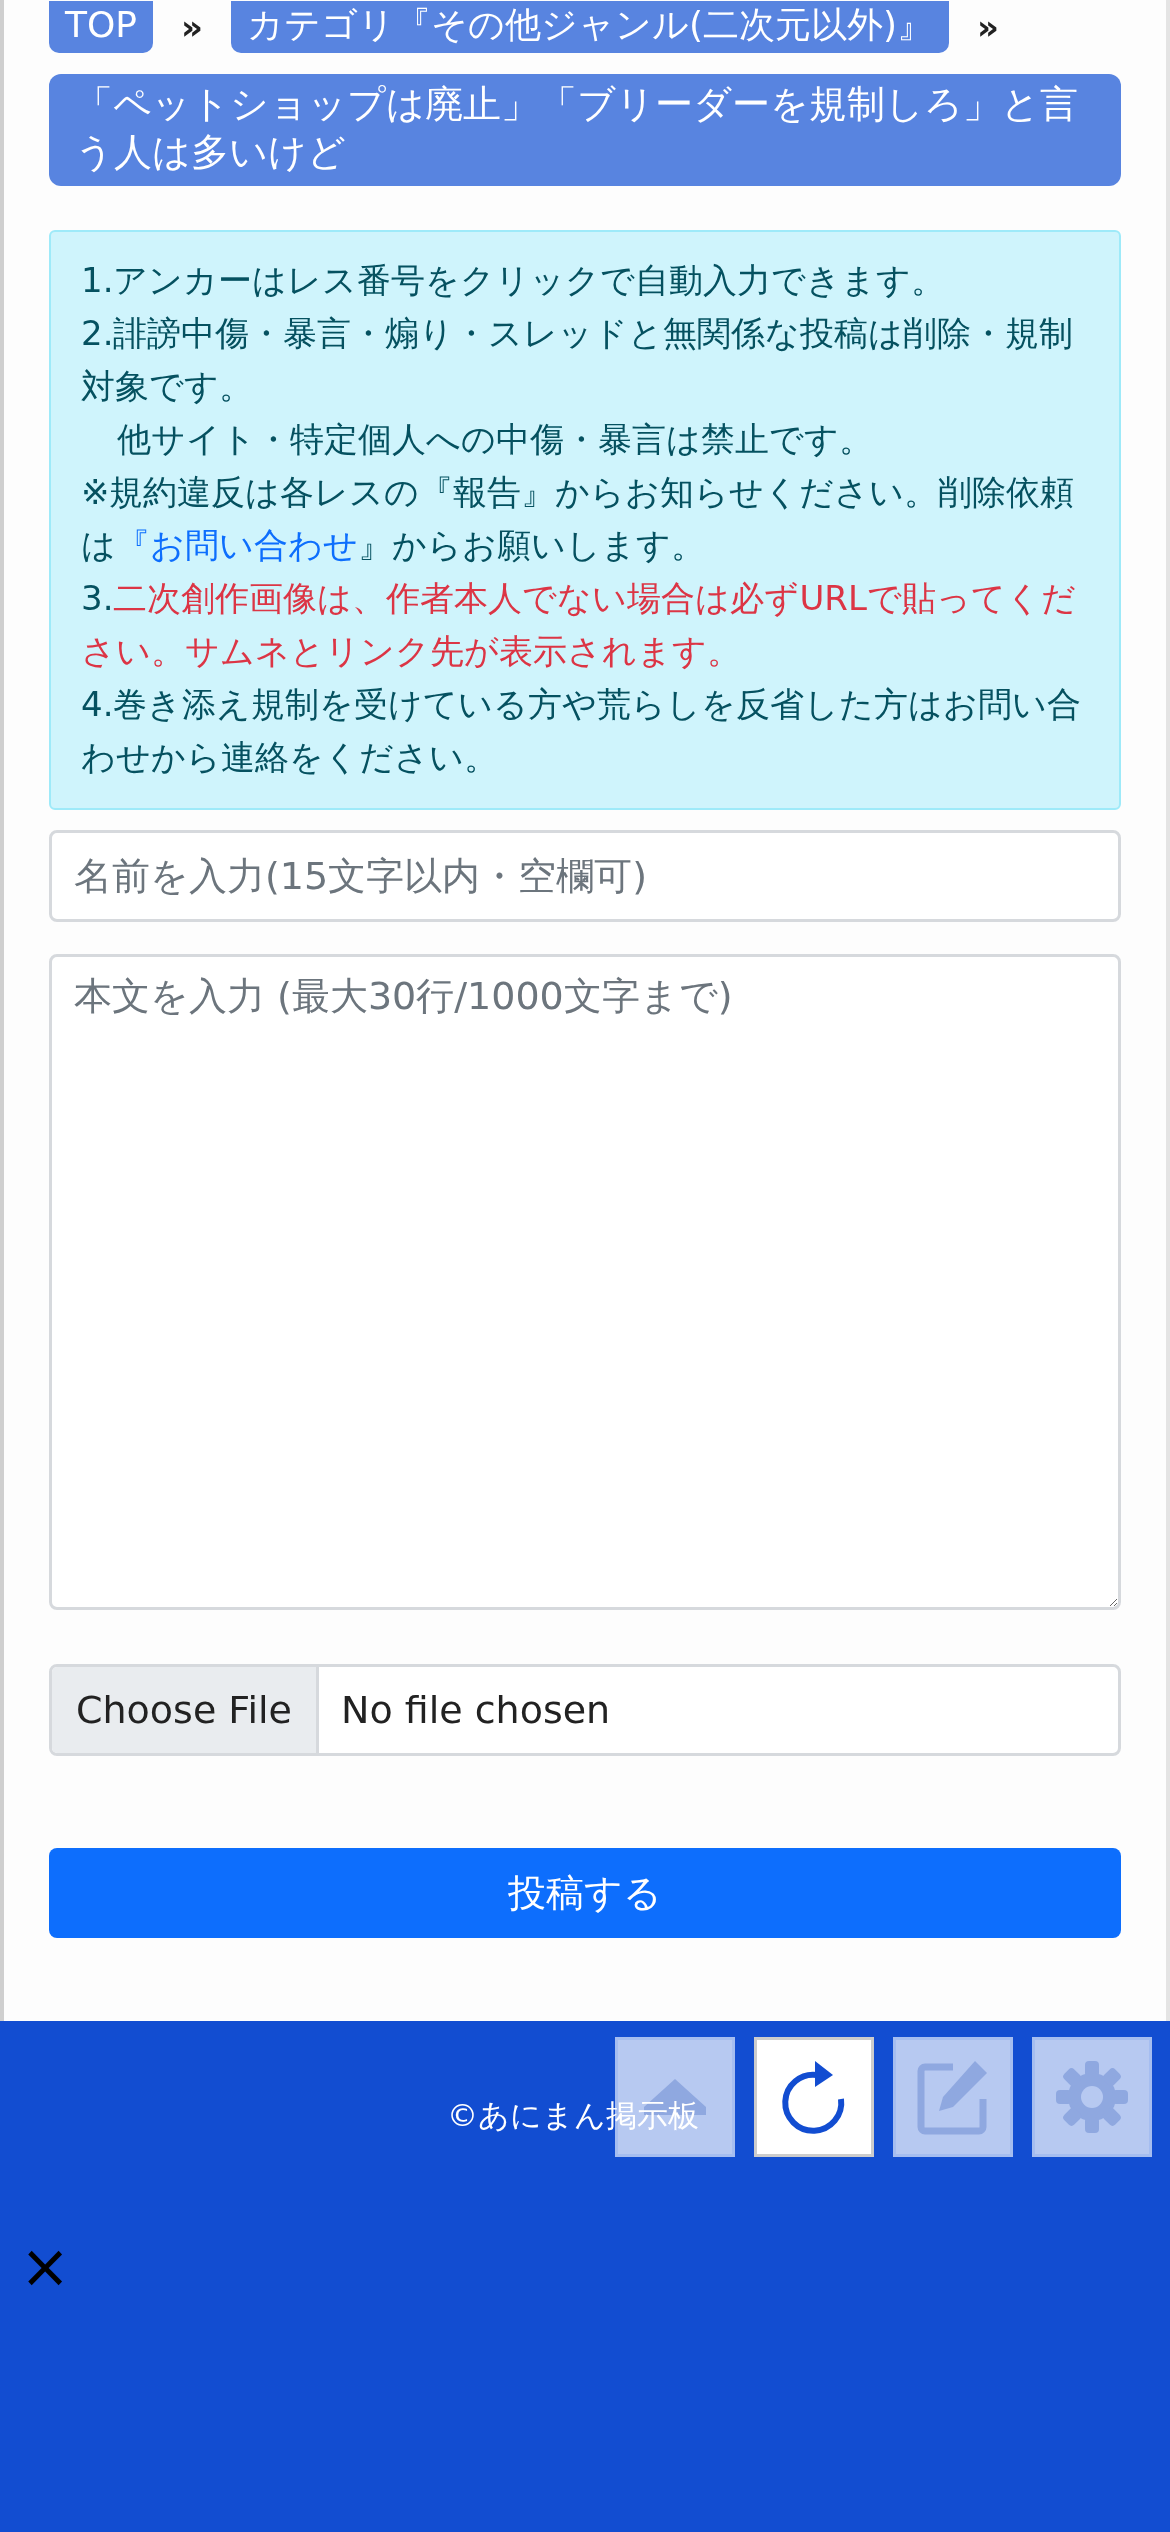 This screenshot has height=2532, width=1170. I want to click on edit-button, so click(953, 2097).